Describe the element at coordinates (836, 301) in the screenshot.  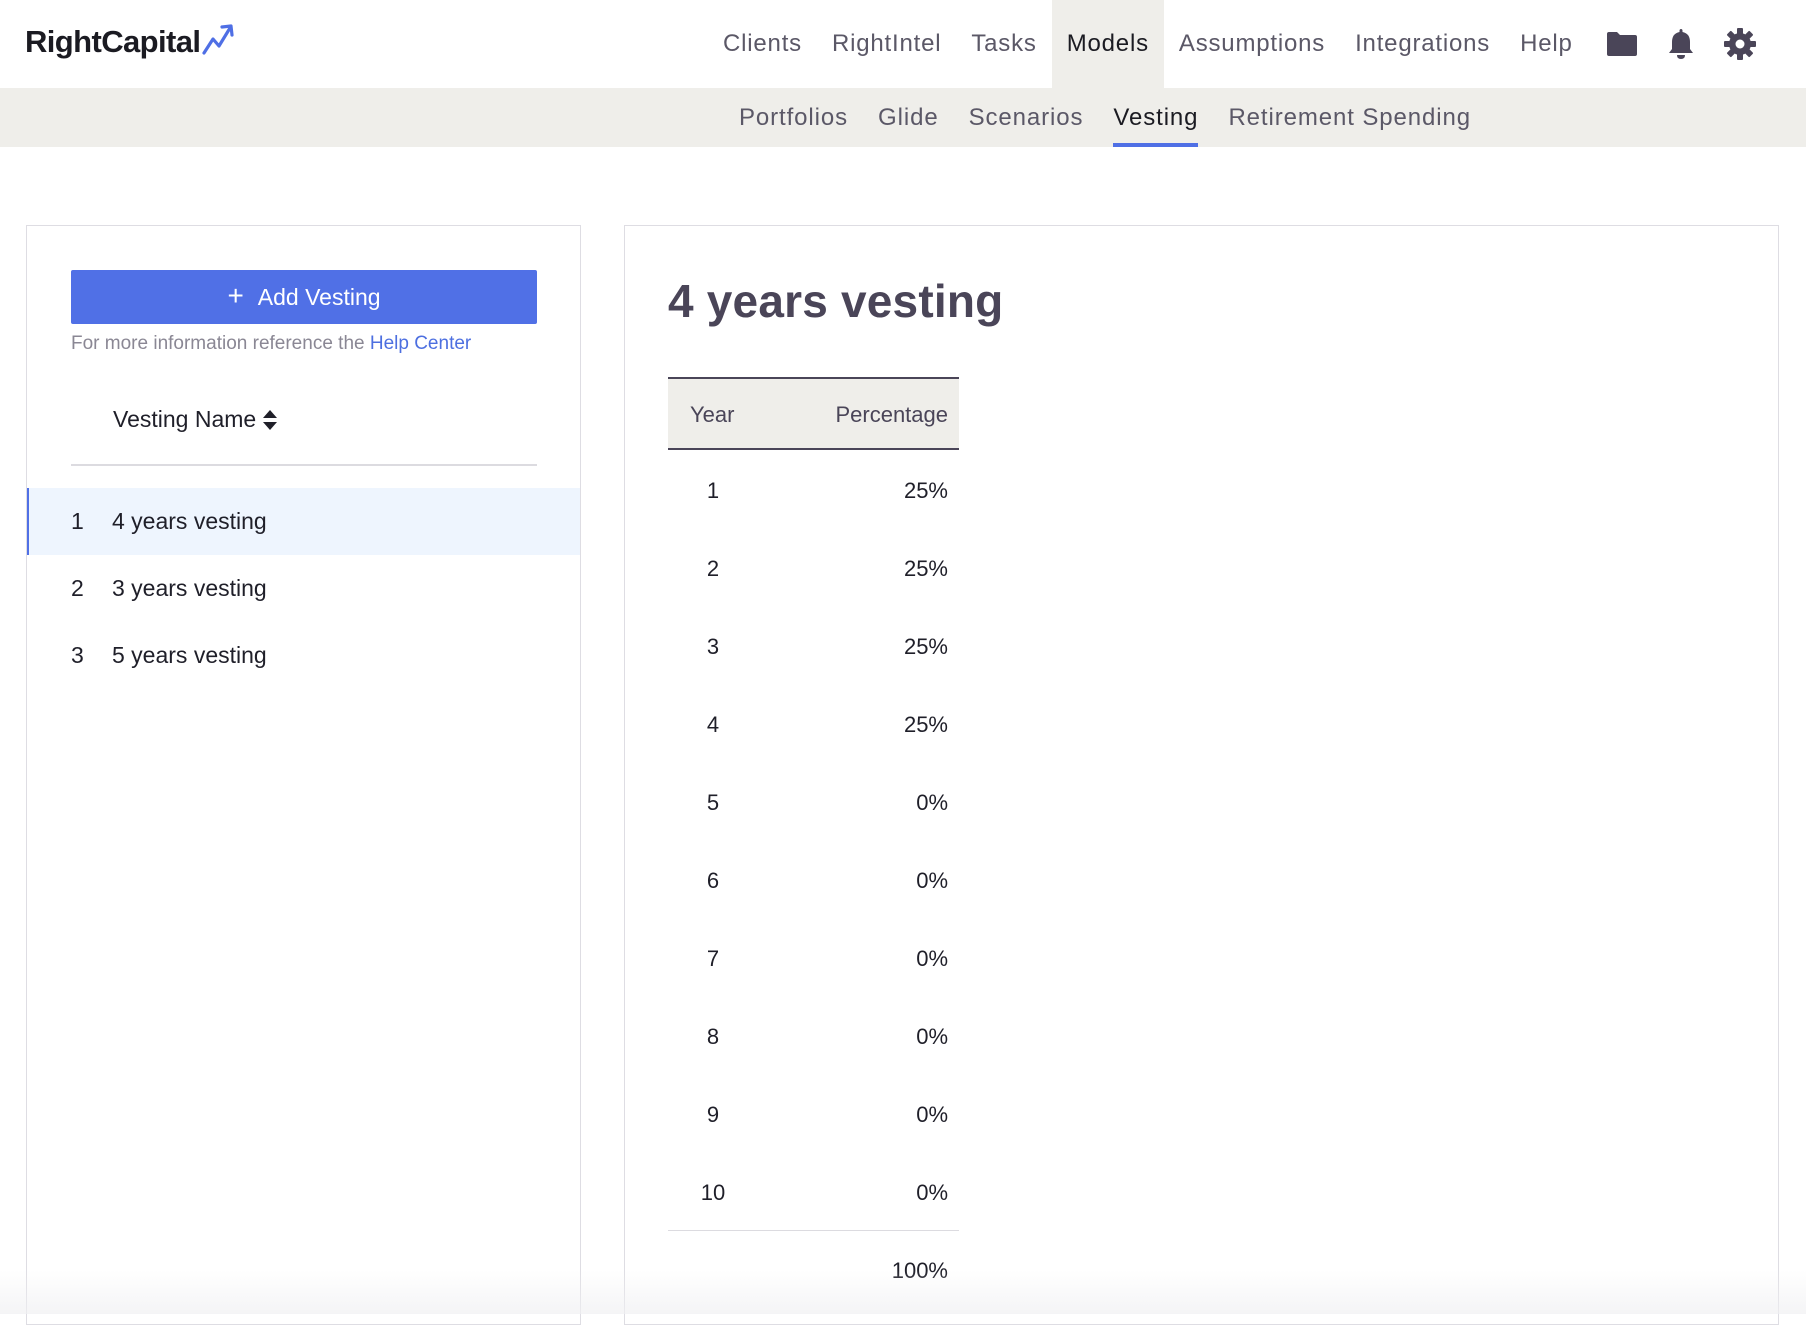
I see `page-title: 4 years vesting` at that location.